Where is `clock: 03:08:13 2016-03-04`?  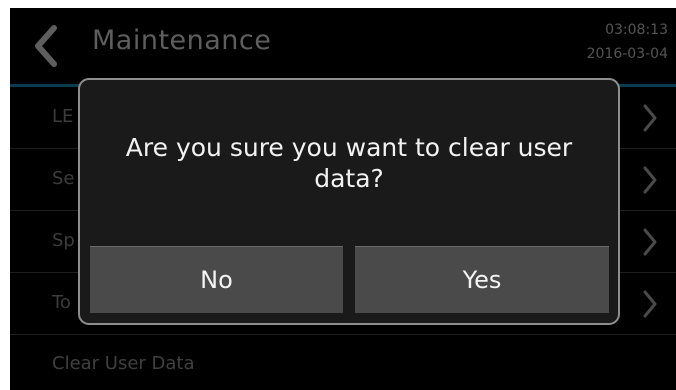 clock: 03:08:13 2016-03-04 is located at coordinates (627, 42).